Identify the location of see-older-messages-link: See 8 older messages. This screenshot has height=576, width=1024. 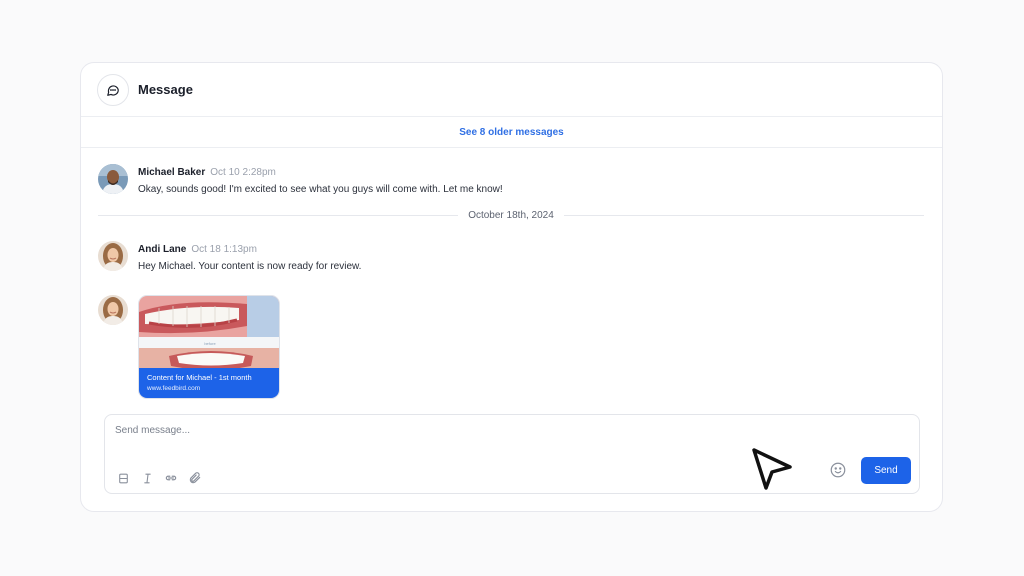
(511, 132).